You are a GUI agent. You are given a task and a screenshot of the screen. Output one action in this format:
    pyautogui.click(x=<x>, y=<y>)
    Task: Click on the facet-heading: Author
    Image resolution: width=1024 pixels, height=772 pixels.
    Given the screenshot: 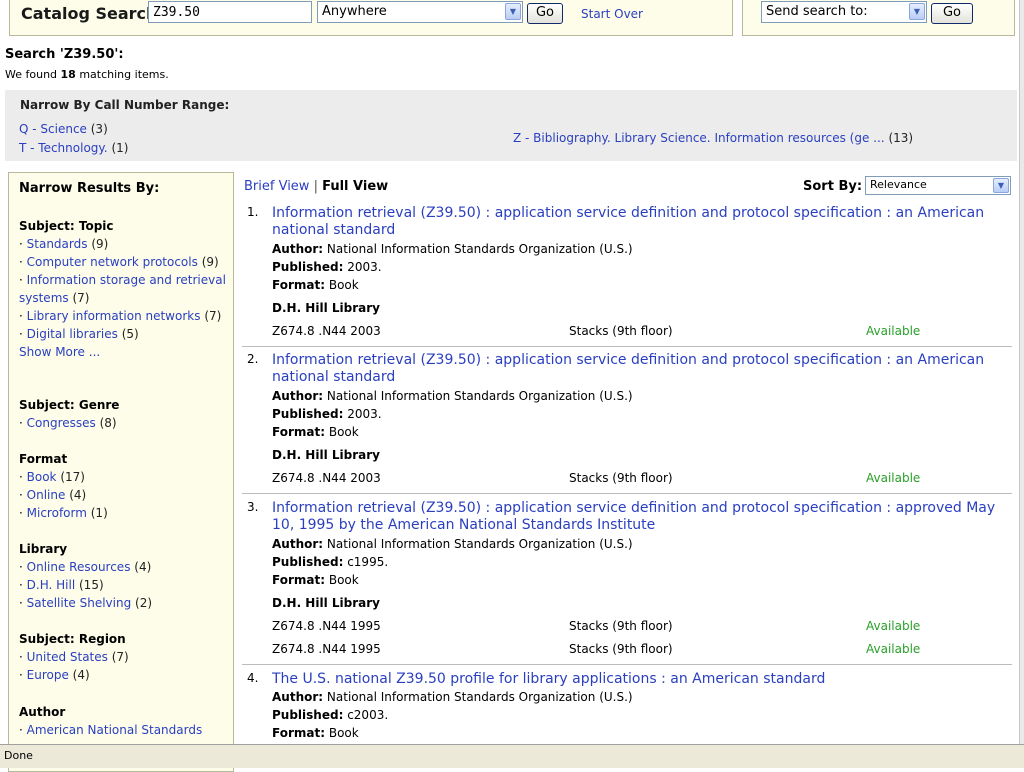 What is the action you would take?
    pyautogui.click(x=42, y=712)
    